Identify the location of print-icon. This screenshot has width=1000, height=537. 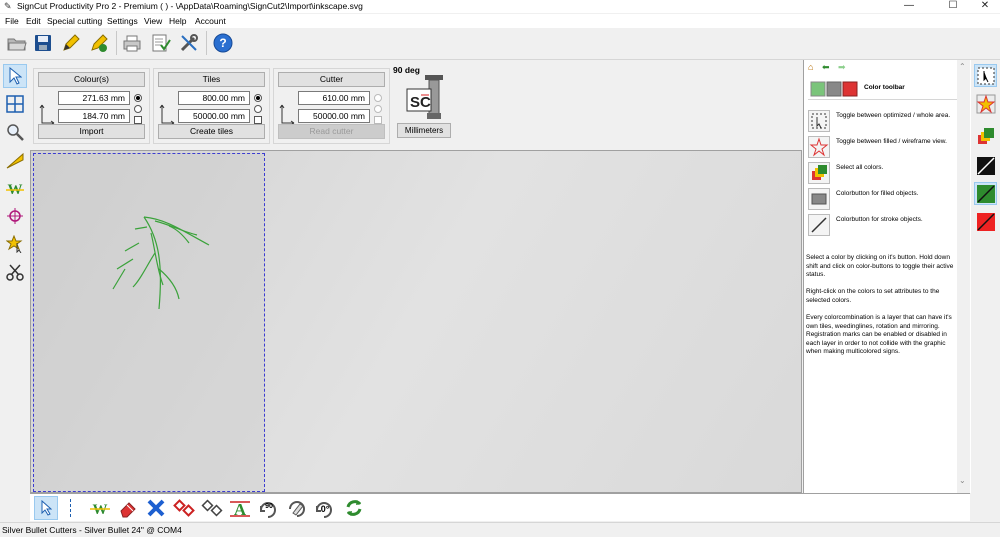
(132, 43).